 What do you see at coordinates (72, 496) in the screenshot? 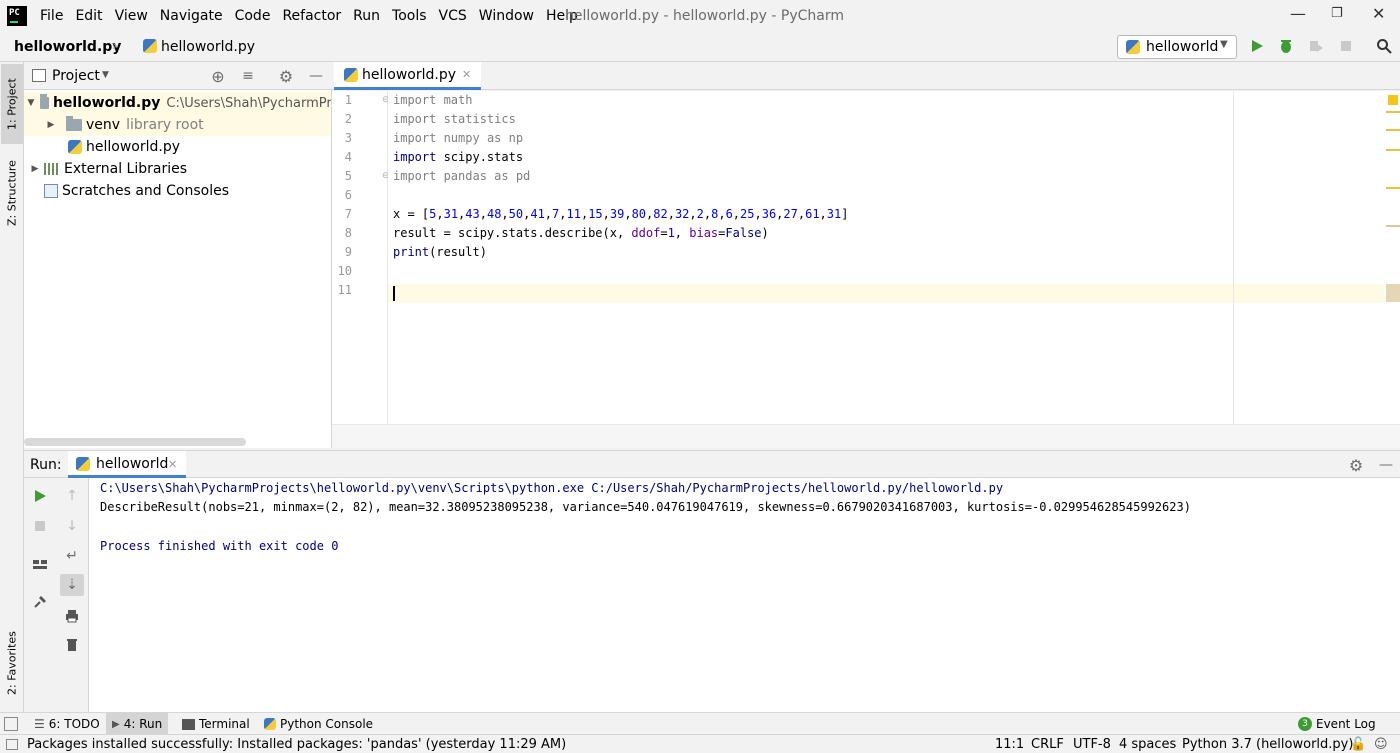
I see `arrow-up-icon: ↑` at bounding box center [72, 496].